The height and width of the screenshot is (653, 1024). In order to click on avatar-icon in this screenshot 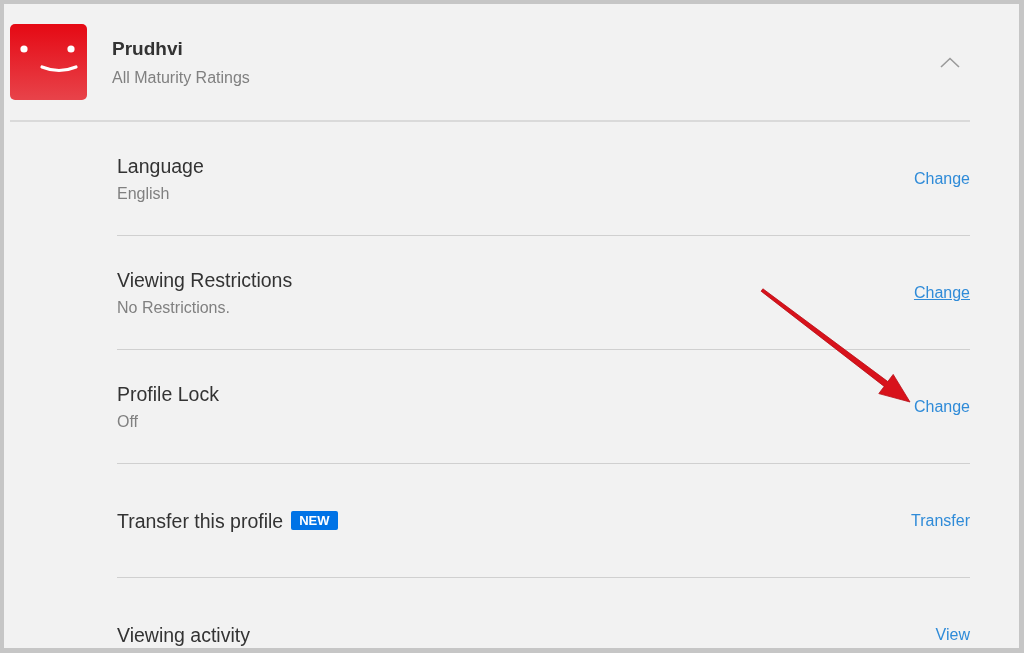, I will do `click(48, 62)`.